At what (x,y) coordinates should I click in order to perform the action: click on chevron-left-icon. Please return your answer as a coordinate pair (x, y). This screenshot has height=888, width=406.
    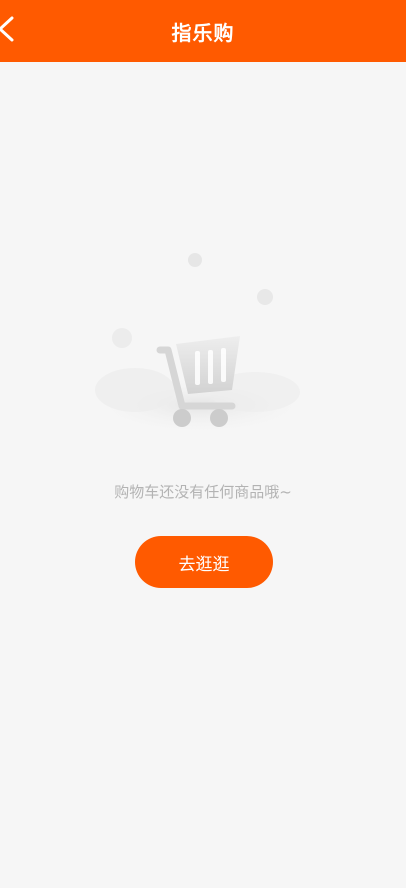
    Looking at the image, I should click on (10, 29).